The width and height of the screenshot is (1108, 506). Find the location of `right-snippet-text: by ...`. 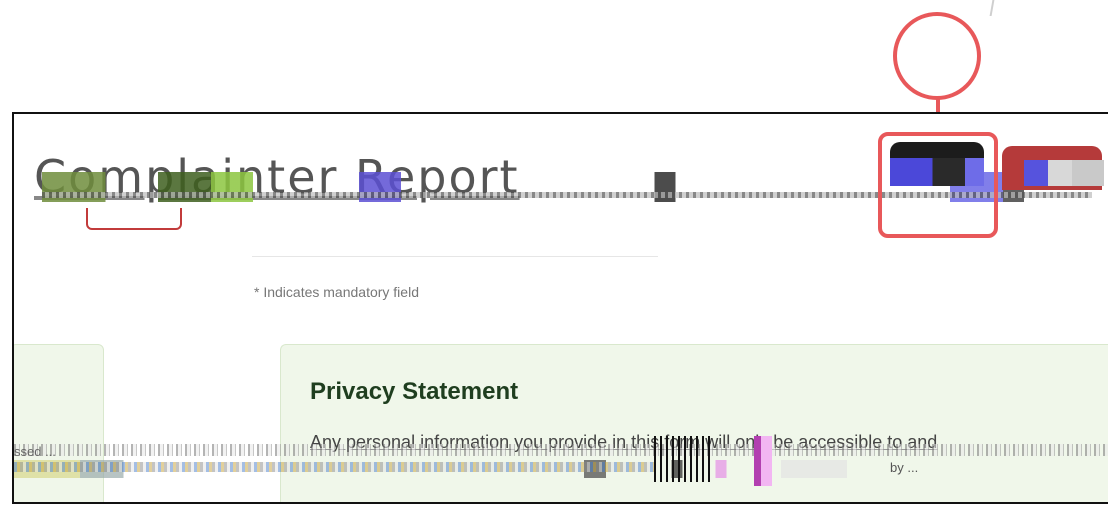

right-snippet-text: by ... is located at coordinates (904, 467).